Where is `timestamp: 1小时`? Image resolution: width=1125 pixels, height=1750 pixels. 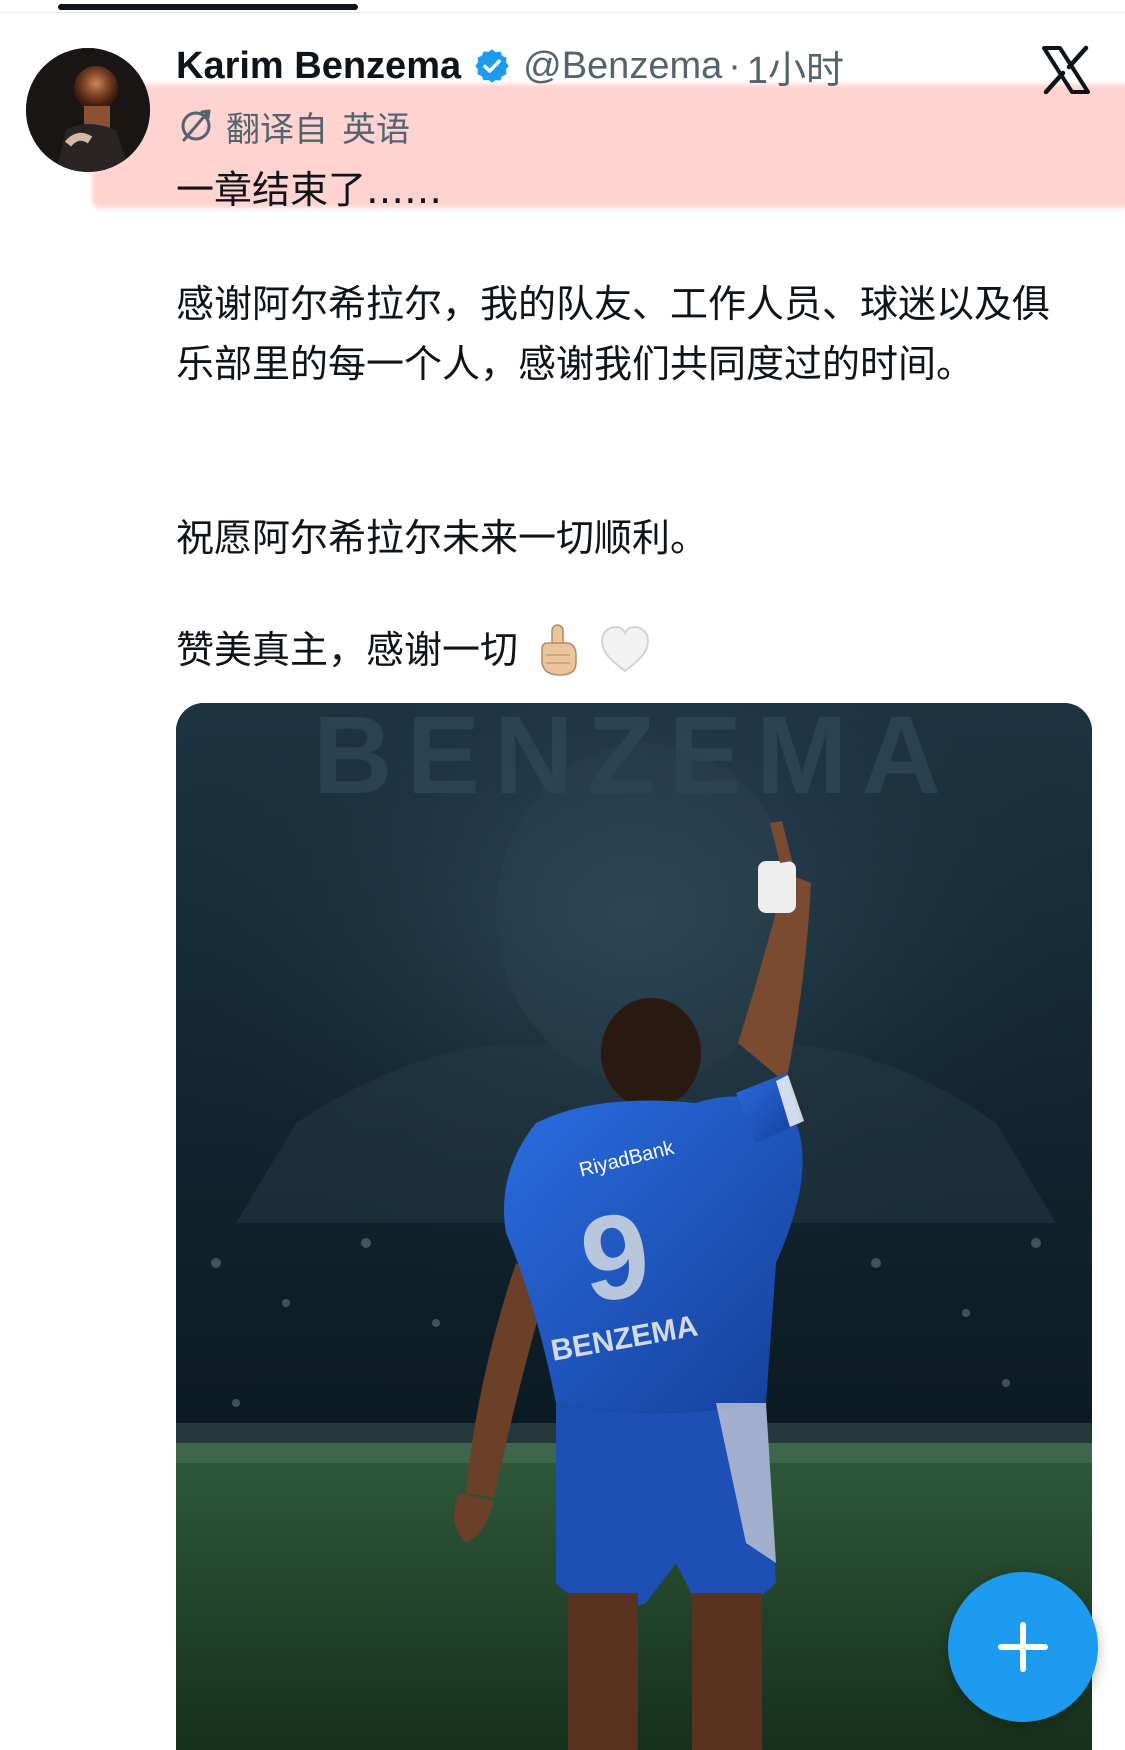
timestamp: 1小时 is located at coordinates (795, 66).